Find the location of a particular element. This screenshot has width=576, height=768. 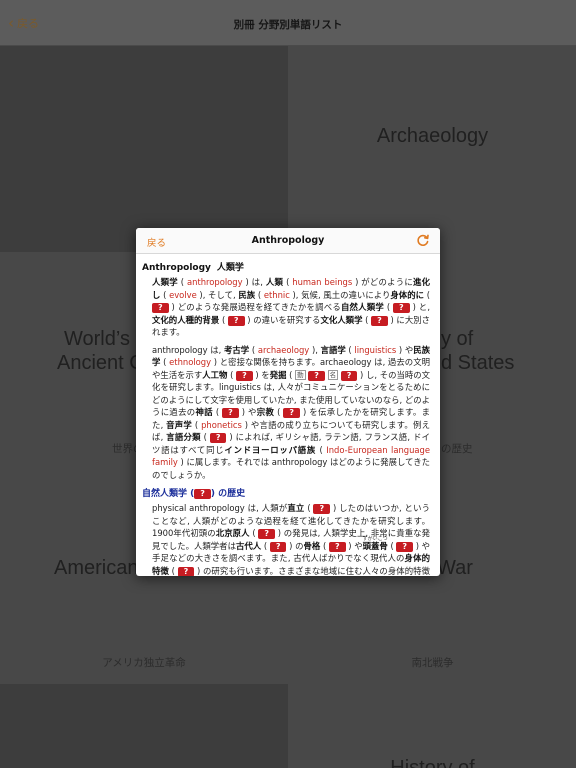

text: anthropology は, is located at coordinates (188, 349).